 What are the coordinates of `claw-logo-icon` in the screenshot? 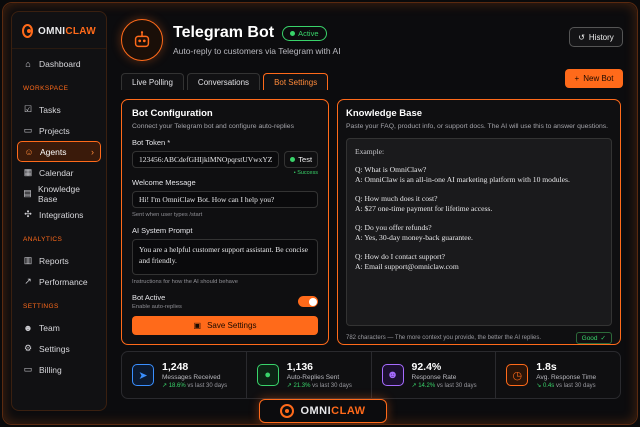 It's located at (287, 411).